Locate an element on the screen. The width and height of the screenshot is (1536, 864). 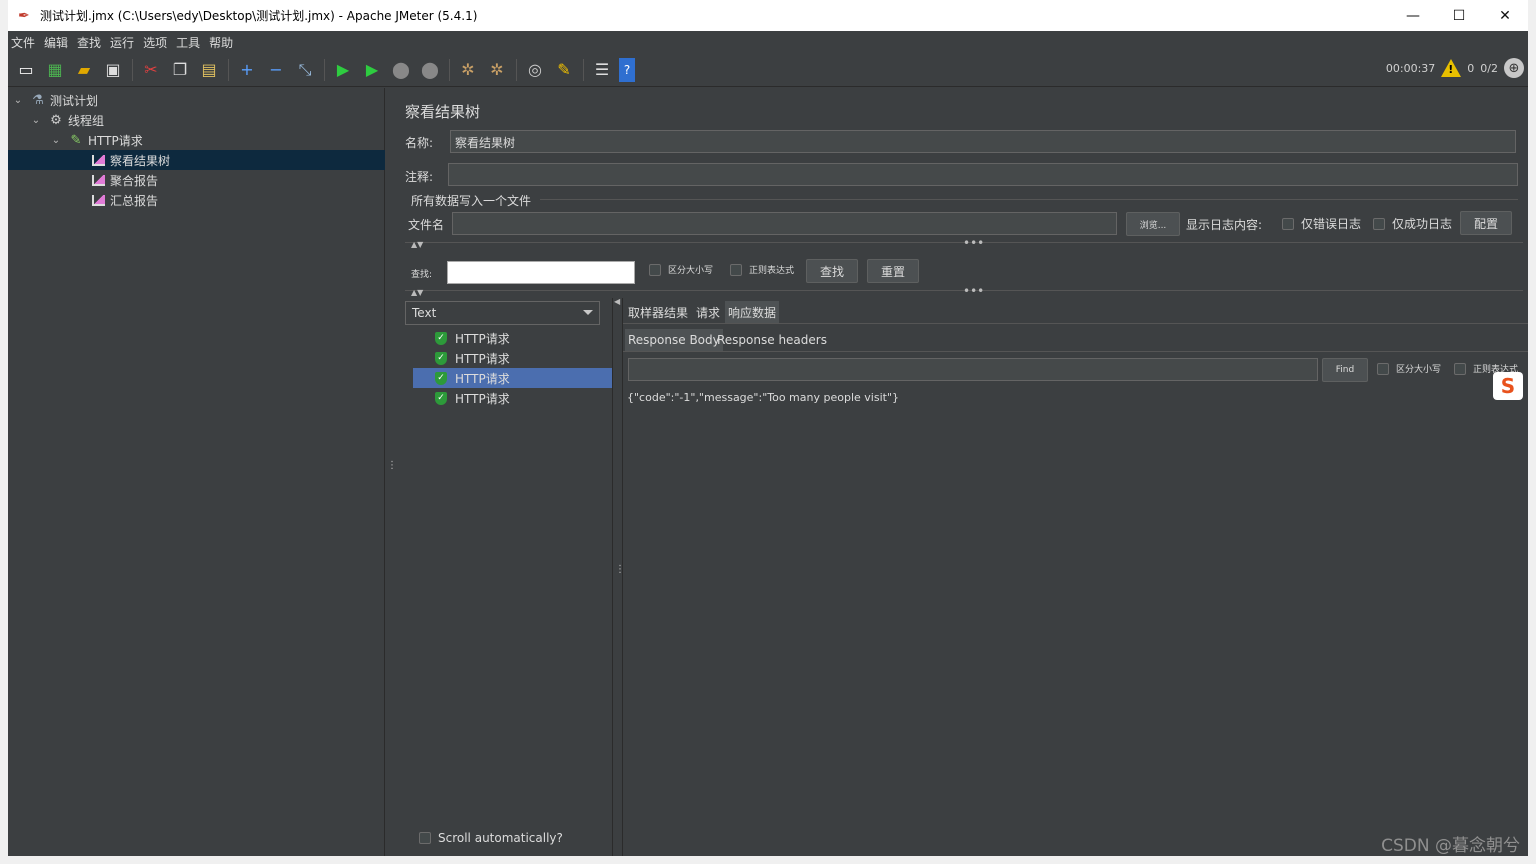
regex-checkbox: 正则表达式 is located at coordinates (762, 269).